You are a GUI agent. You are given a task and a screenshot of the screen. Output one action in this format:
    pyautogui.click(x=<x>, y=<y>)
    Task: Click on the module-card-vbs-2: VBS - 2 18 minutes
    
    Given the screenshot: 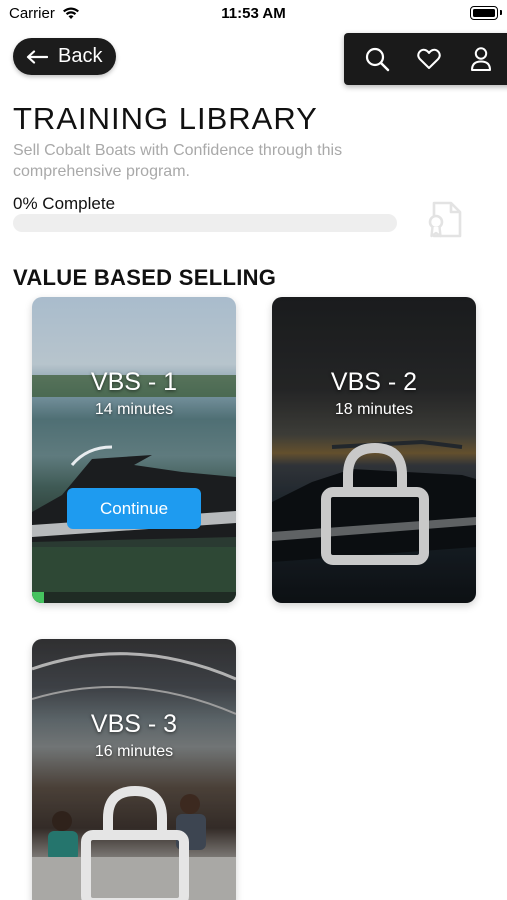 What is the action you would take?
    pyautogui.click(x=374, y=450)
    